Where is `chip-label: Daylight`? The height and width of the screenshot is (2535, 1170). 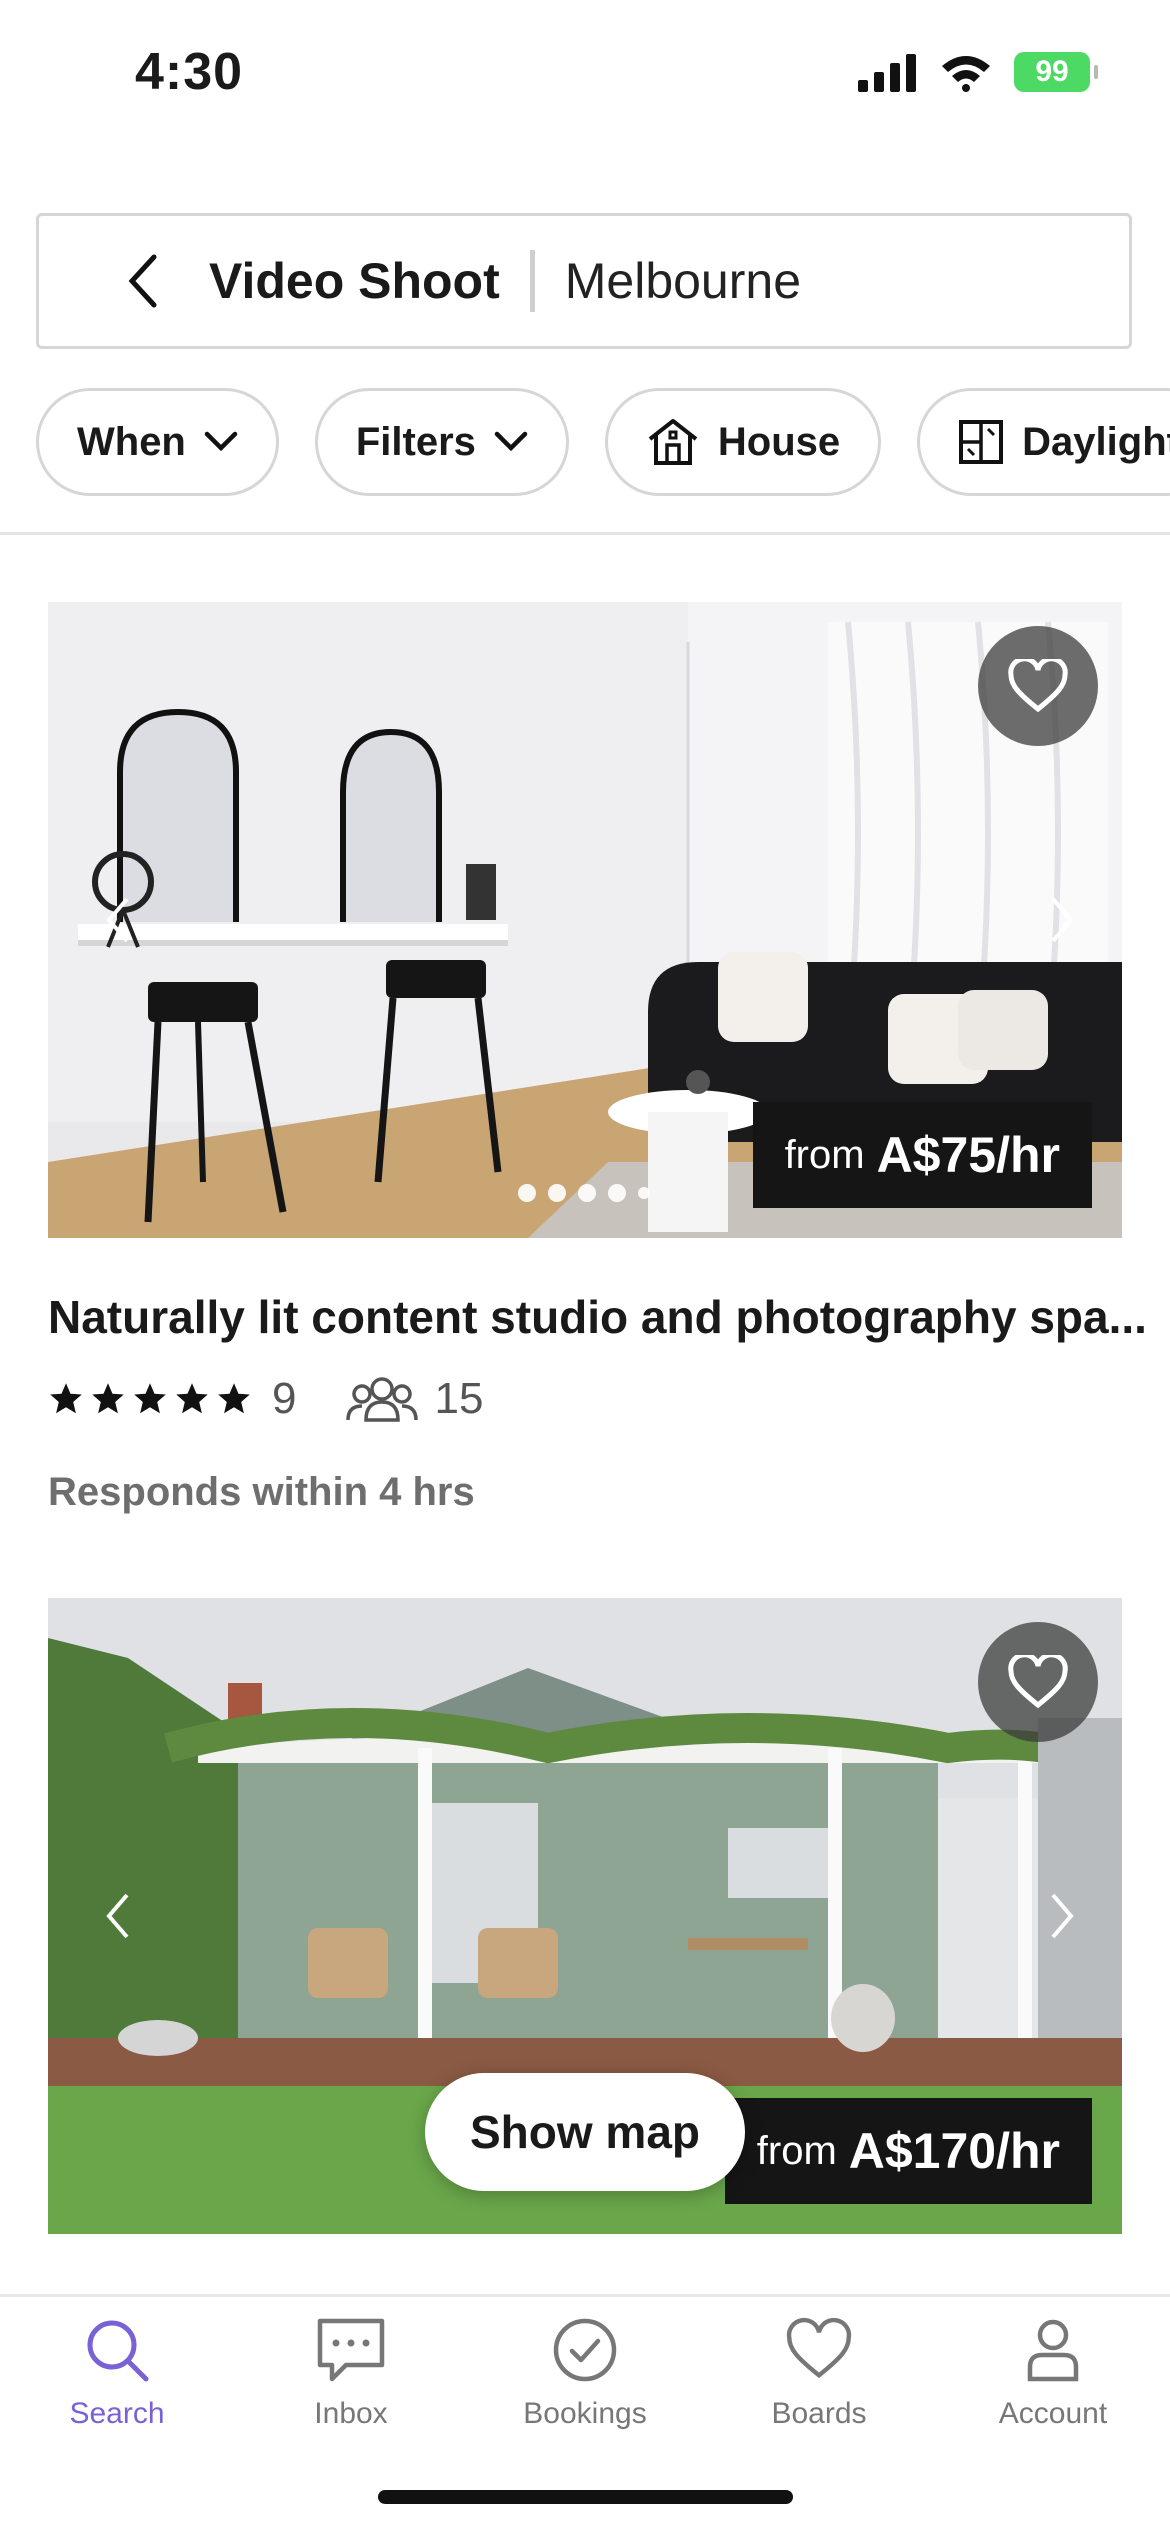
chip-label: Daylight is located at coordinates (1096, 441).